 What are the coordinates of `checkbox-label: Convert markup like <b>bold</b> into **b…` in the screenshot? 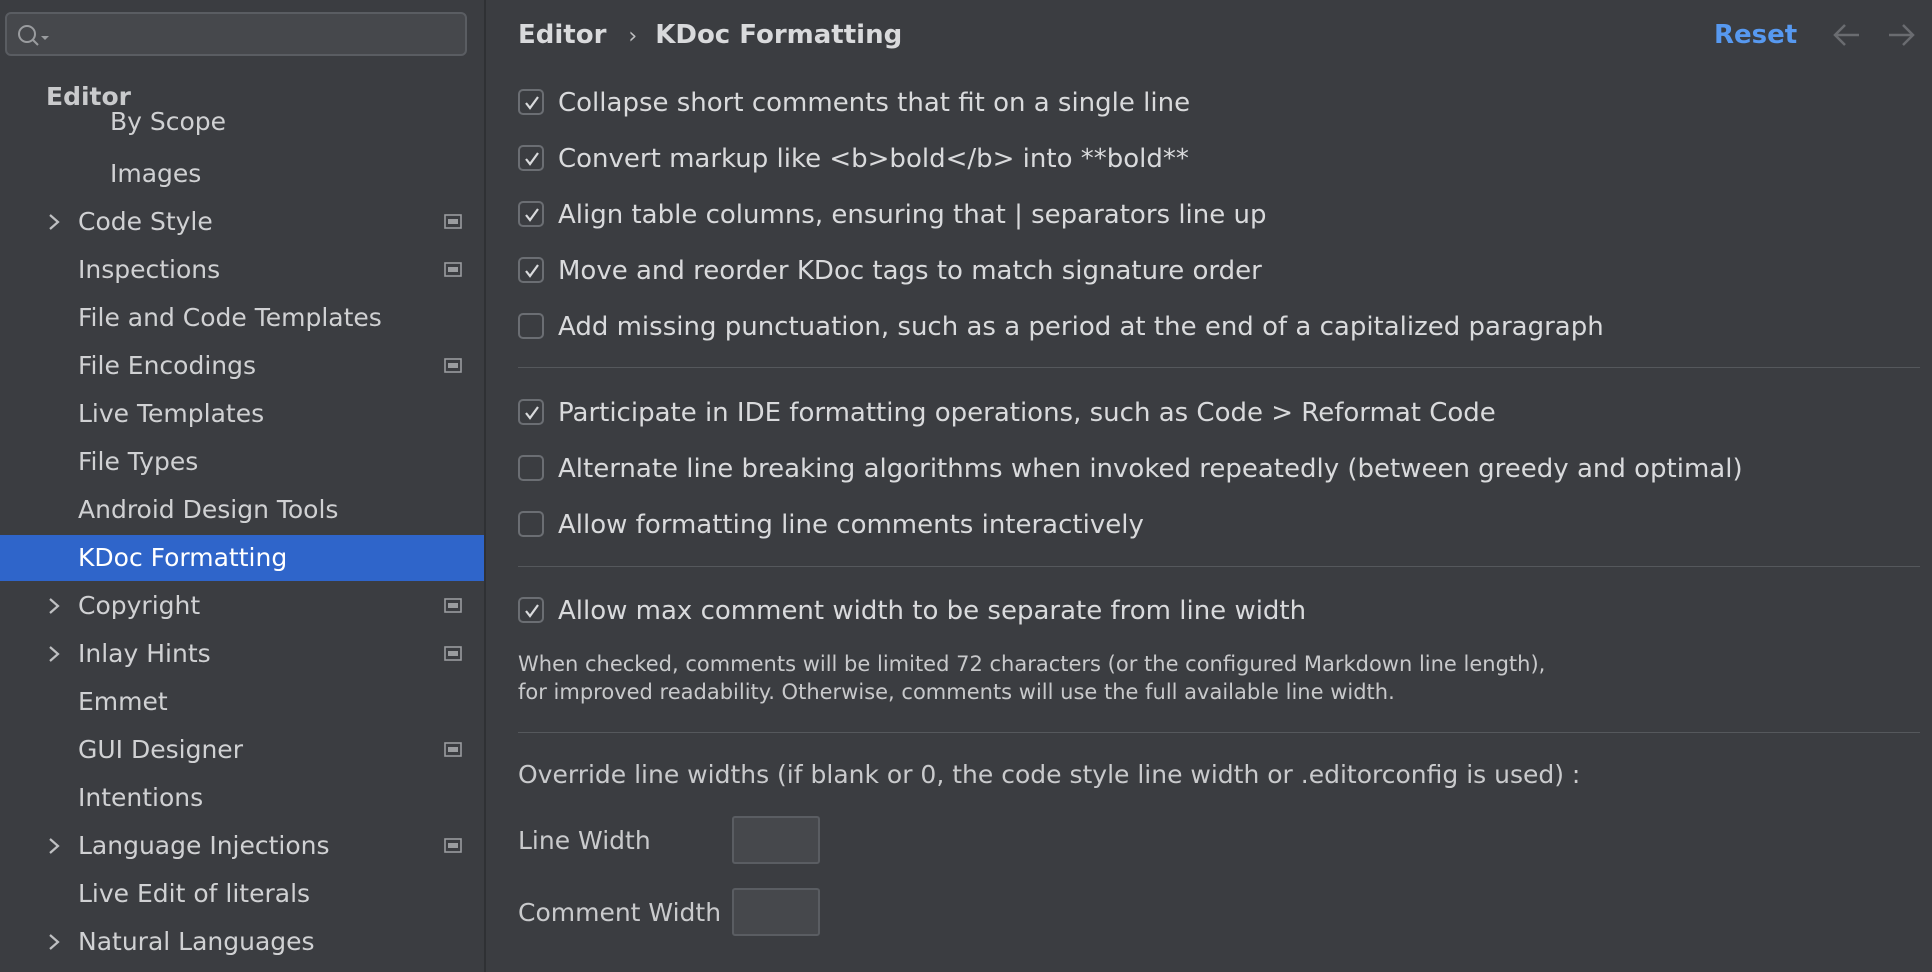 It's located at (873, 159).